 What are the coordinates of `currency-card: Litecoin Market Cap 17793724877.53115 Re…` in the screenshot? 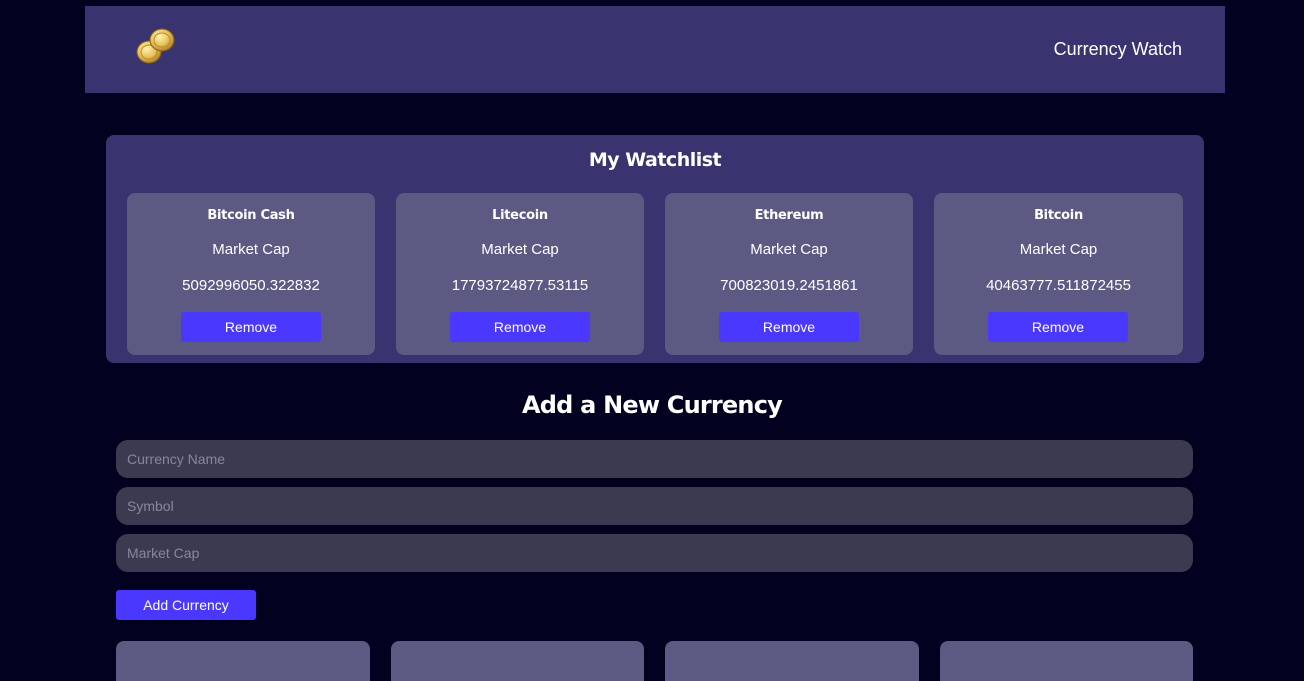 It's located at (520, 274).